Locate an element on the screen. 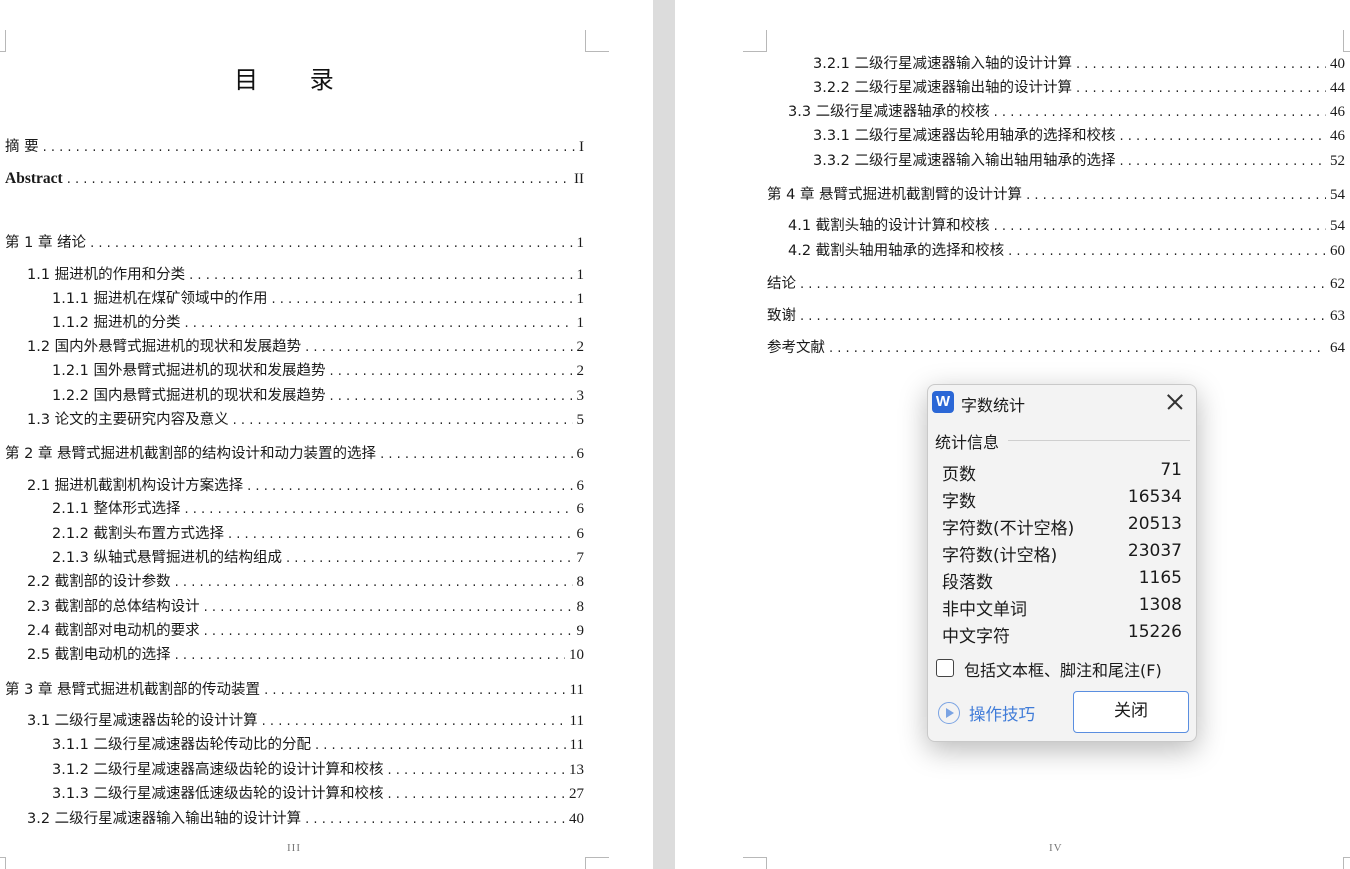 Image resolution: width=1350 pixels, height=869 pixels. toc-entry: 1.1.1 掘进机在煤矿领域中的作用 1 is located at coordinates (318, 299).